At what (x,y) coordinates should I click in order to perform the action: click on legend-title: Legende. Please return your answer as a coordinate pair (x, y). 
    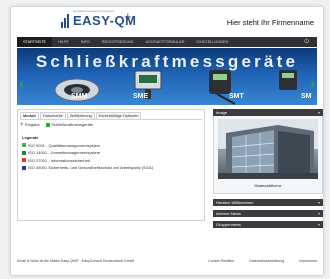
    Looking at the image, I should click on (30, 137).